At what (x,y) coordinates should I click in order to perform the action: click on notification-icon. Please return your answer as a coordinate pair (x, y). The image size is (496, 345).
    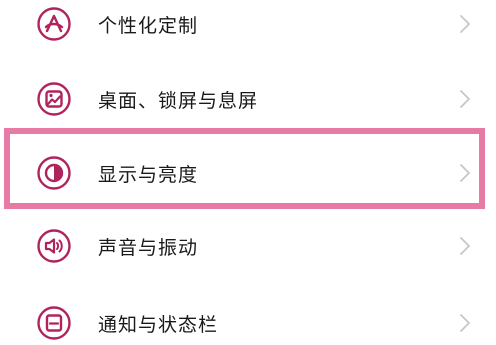
    Looking at the image, I should click on (54, 323).